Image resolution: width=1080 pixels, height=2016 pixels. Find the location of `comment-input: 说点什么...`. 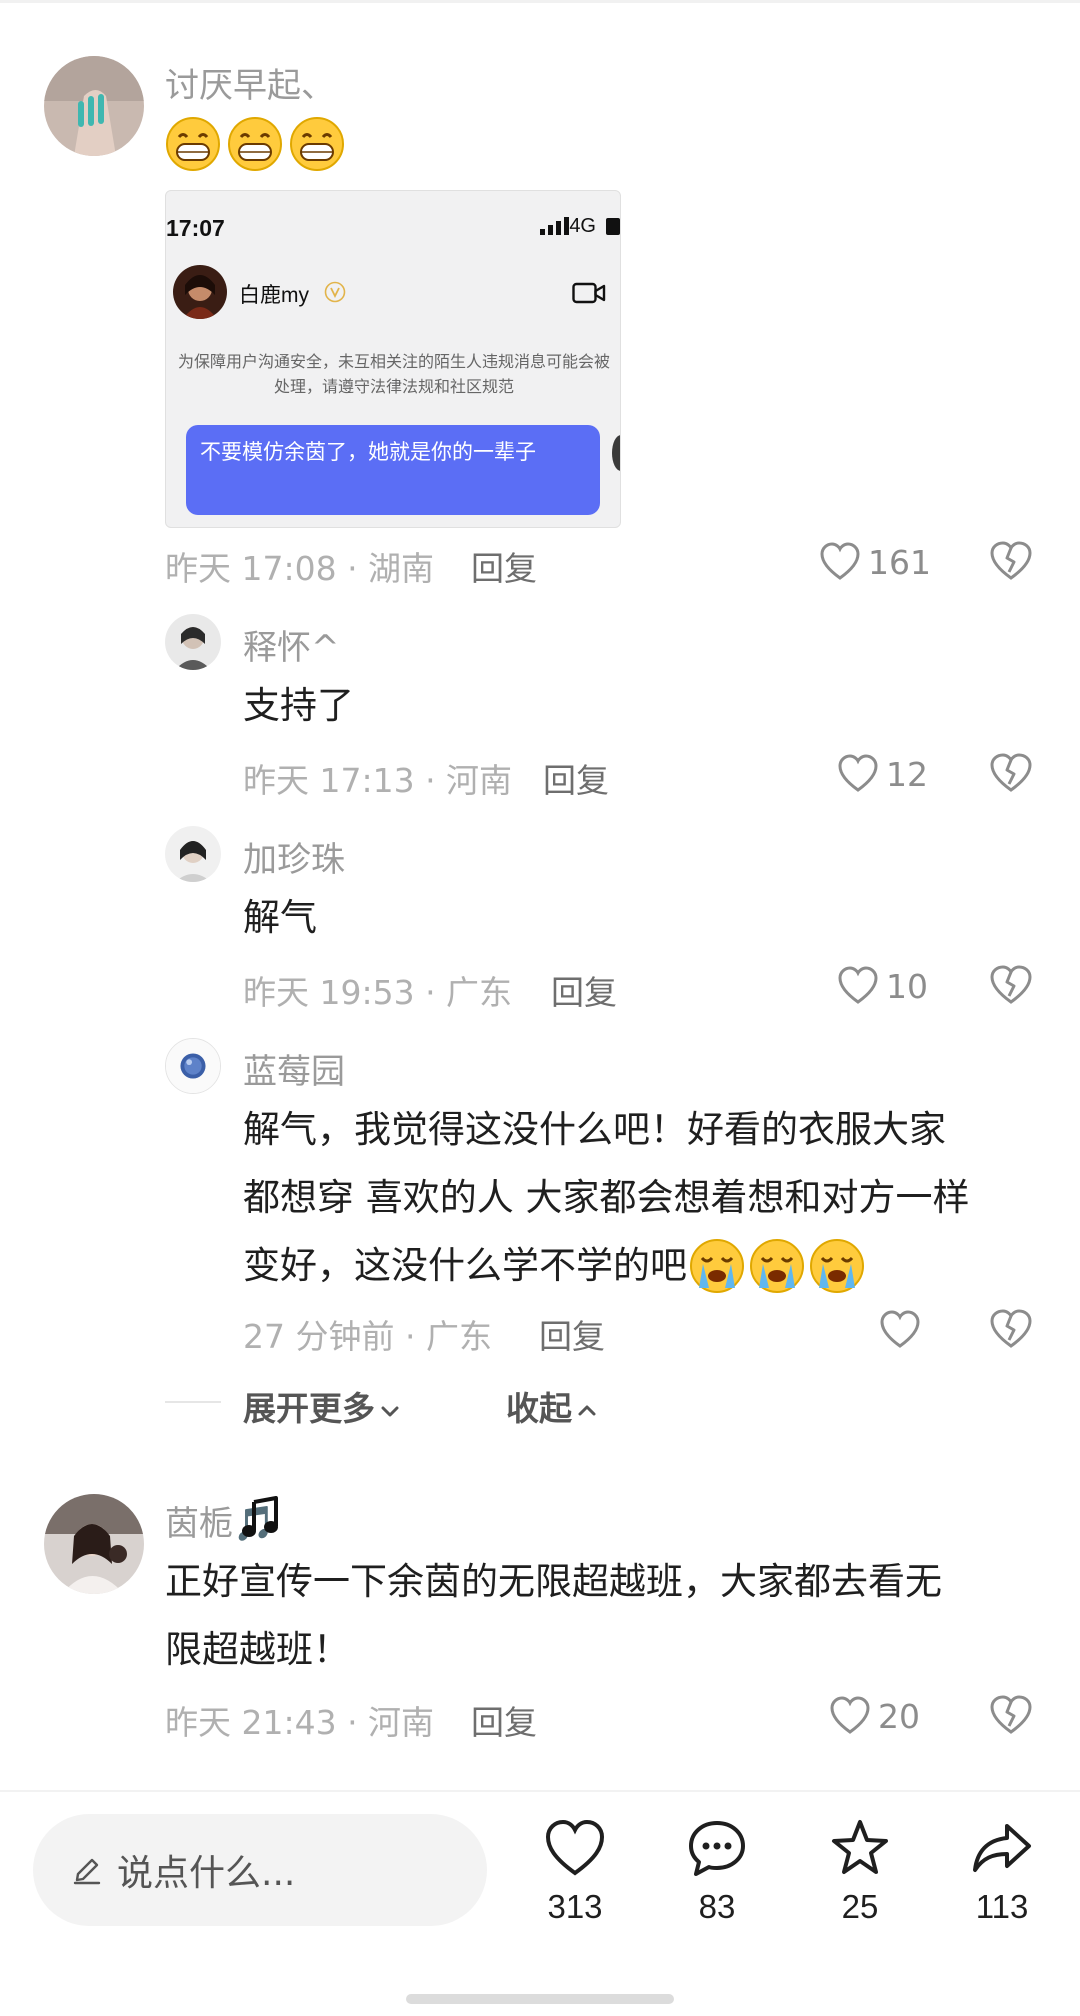

comment-input: 说点什么... is located at coordinates (260, 1870).